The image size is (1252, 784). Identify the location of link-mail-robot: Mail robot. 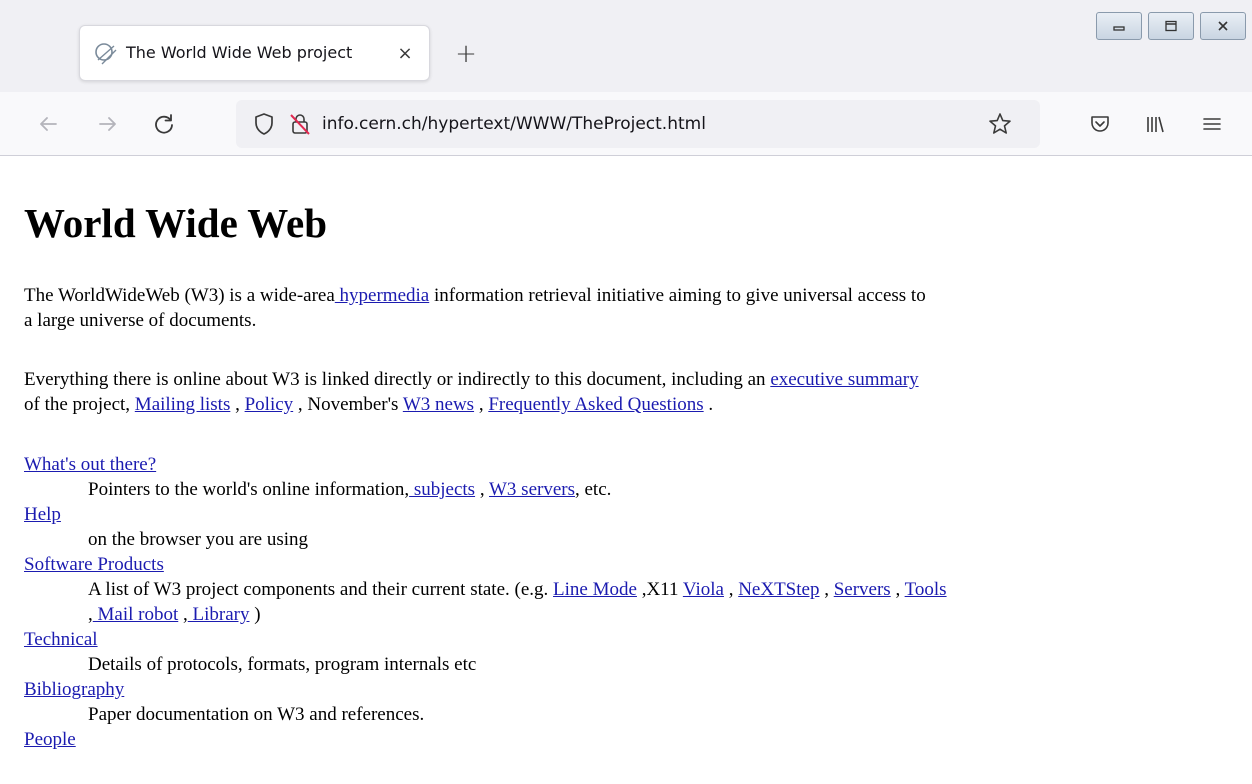
(136, 614).